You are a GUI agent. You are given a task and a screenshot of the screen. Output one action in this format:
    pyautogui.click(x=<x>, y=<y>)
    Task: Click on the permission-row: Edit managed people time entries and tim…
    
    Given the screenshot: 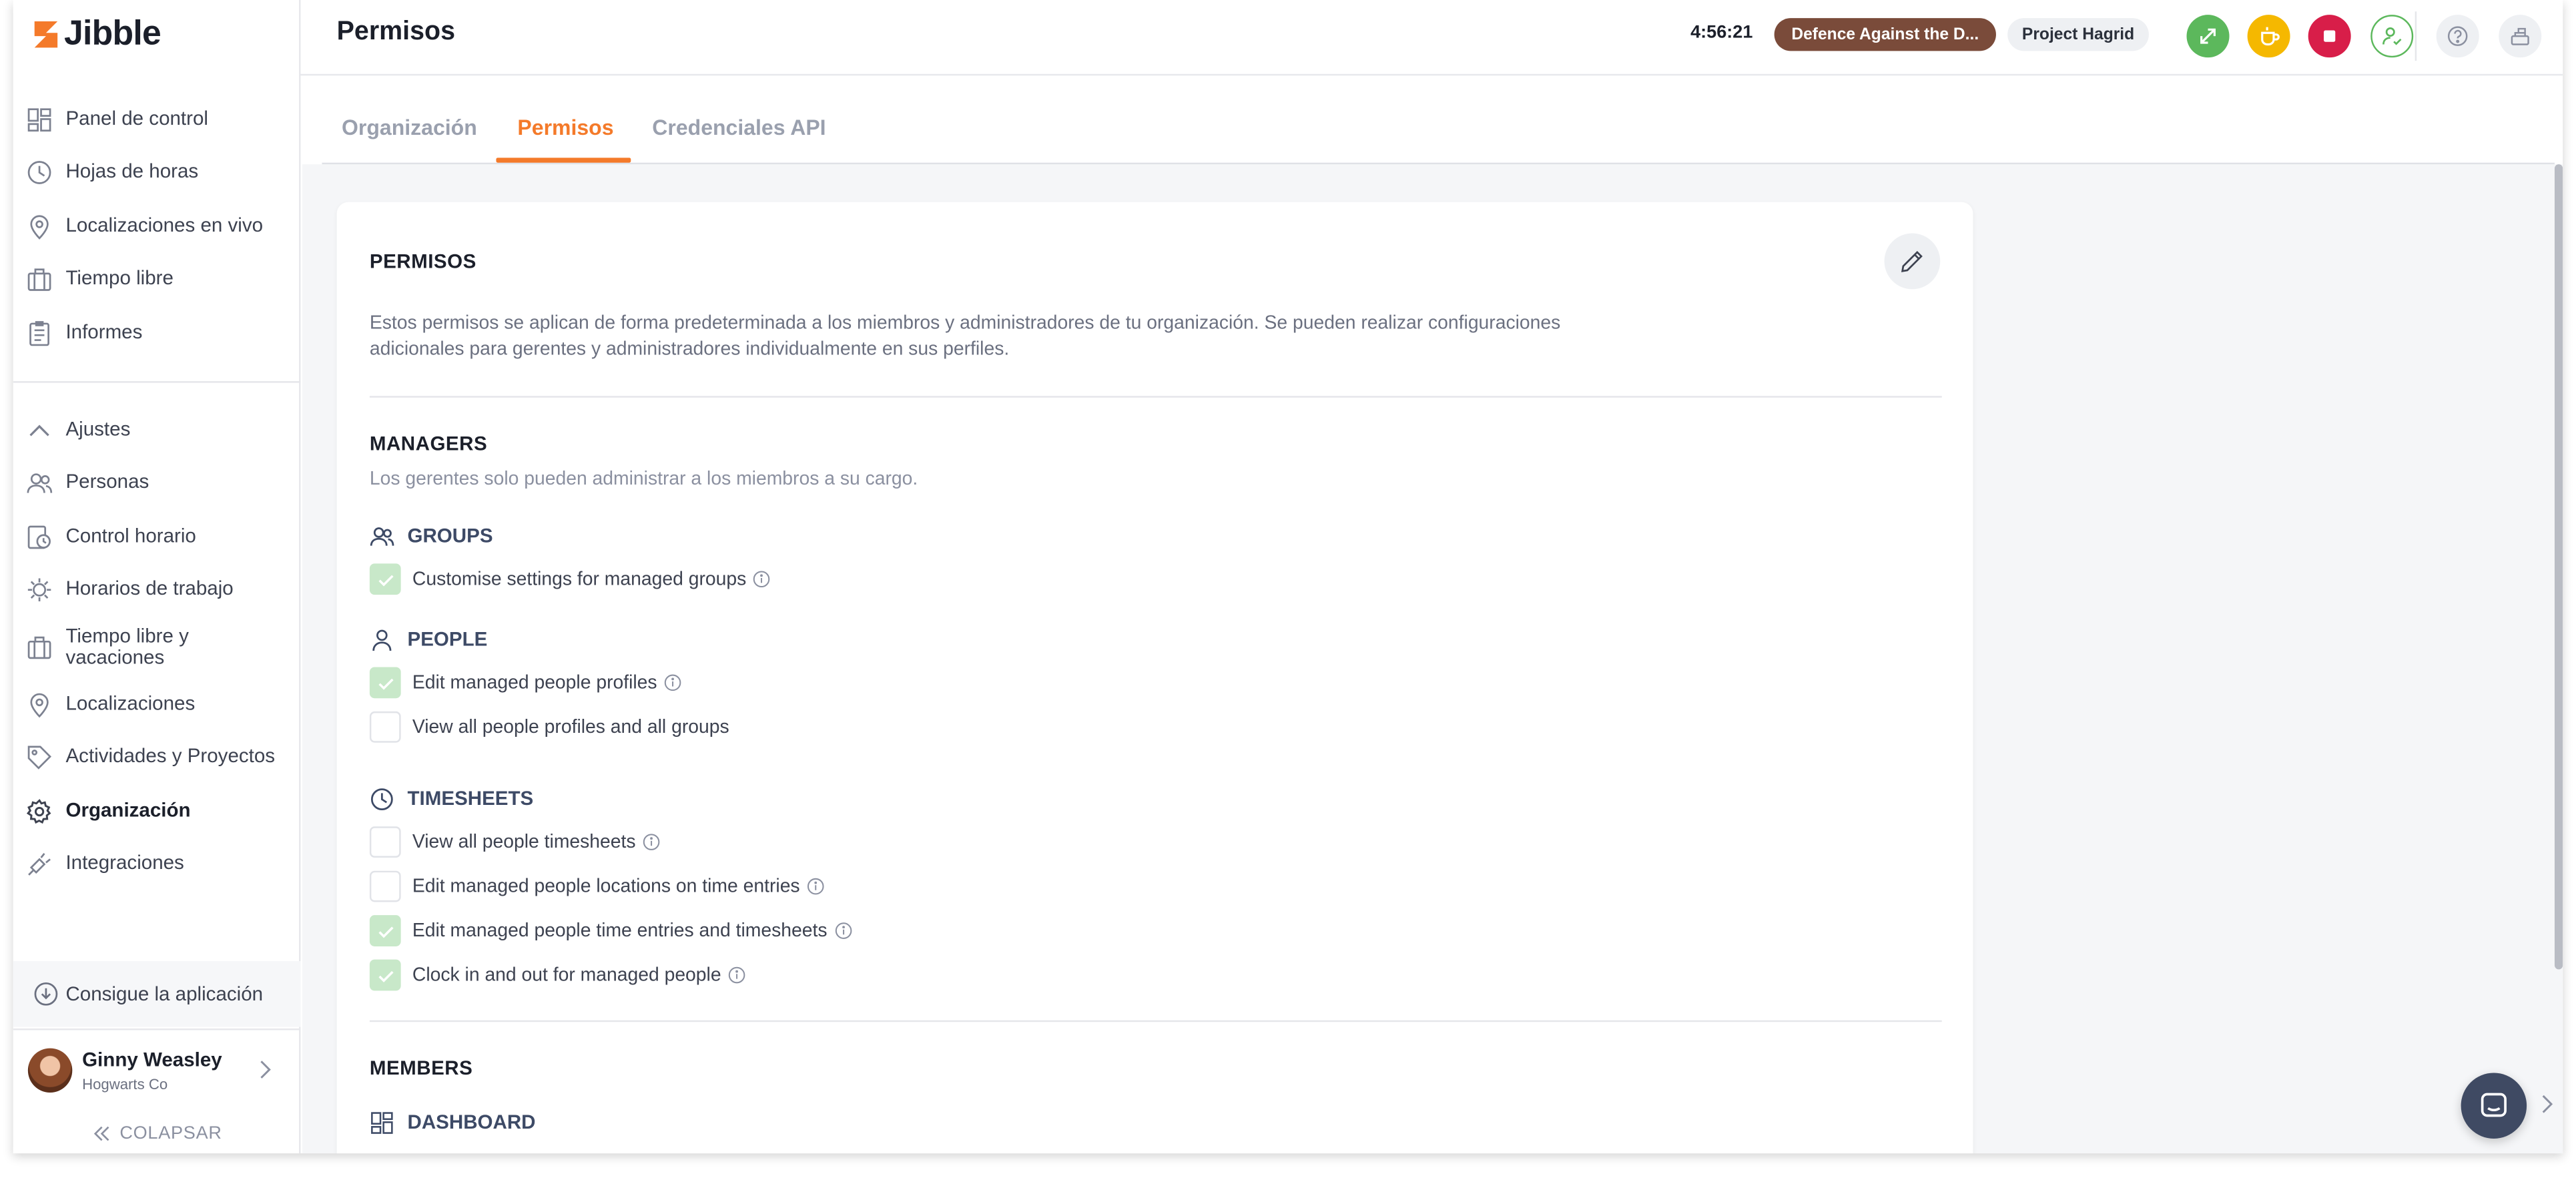 What is the action you would take?
    pyautogui.click(x=610, y=930)
    